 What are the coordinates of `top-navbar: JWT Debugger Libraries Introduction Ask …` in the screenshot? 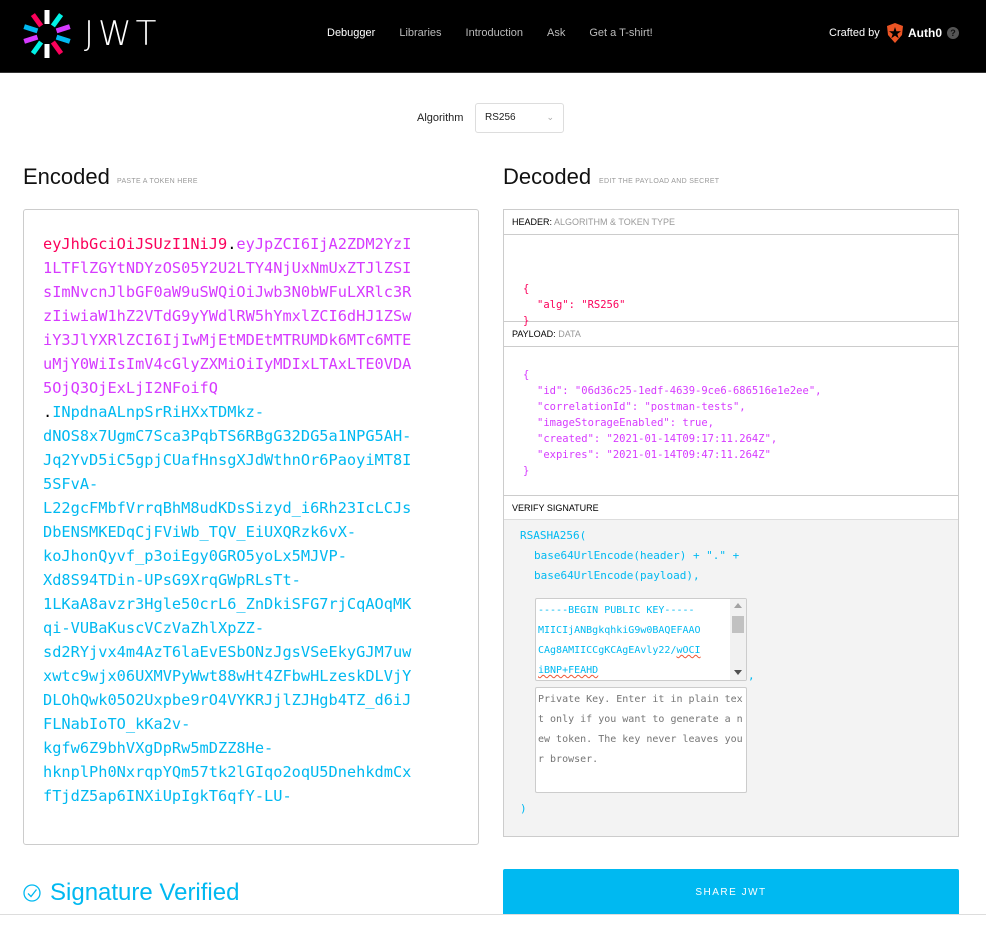 It's located at (493, 36).